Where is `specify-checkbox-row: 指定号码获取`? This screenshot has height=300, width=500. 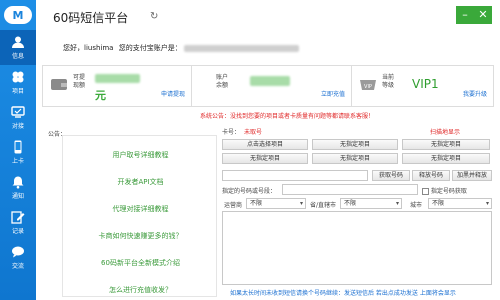
specify-checkbox-row: 指定号码获取 is located at coordinates (444, 190).